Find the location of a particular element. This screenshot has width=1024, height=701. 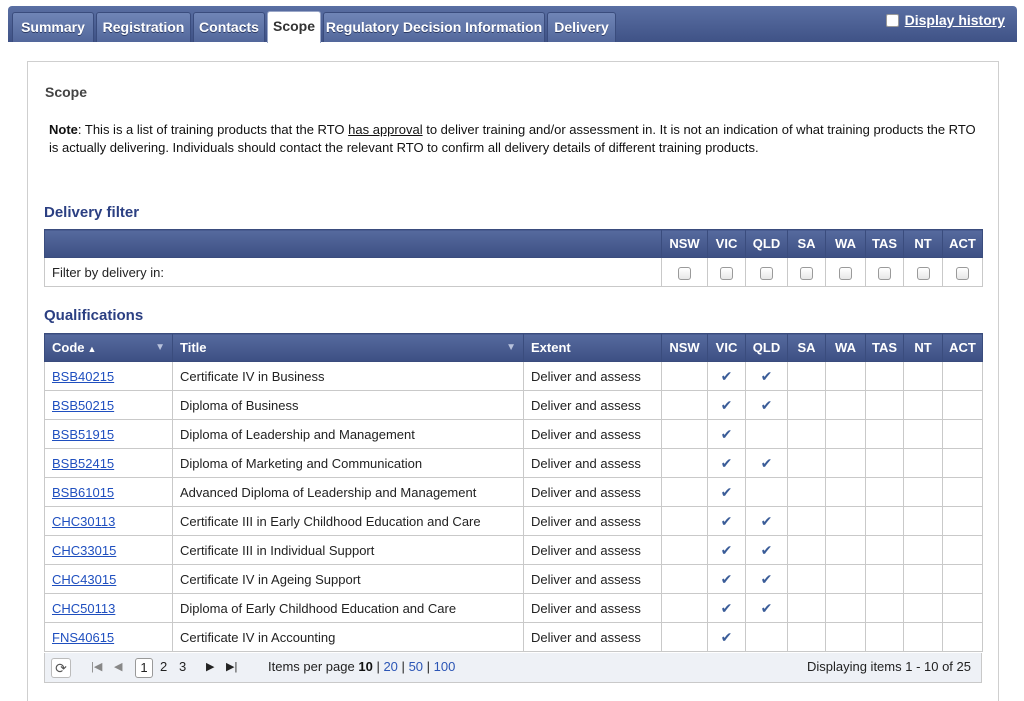

code-cell: BSB50215 is located at coordinates (108, 405).